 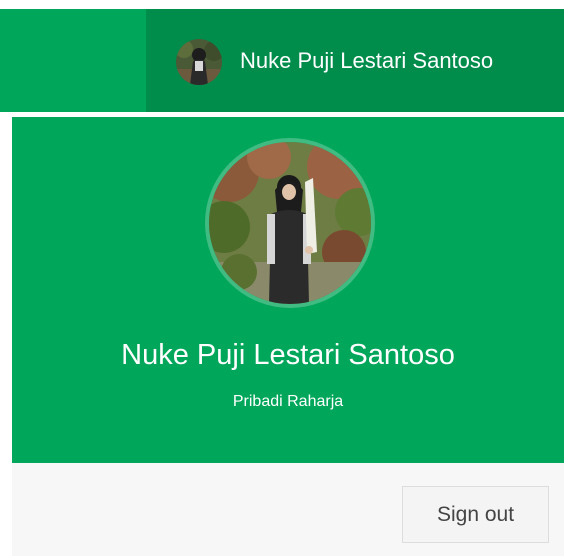 What do you see at coordinates (290, 223) in the screenshot?
I see `user-avatar-large` at bounding box center [290, 223].